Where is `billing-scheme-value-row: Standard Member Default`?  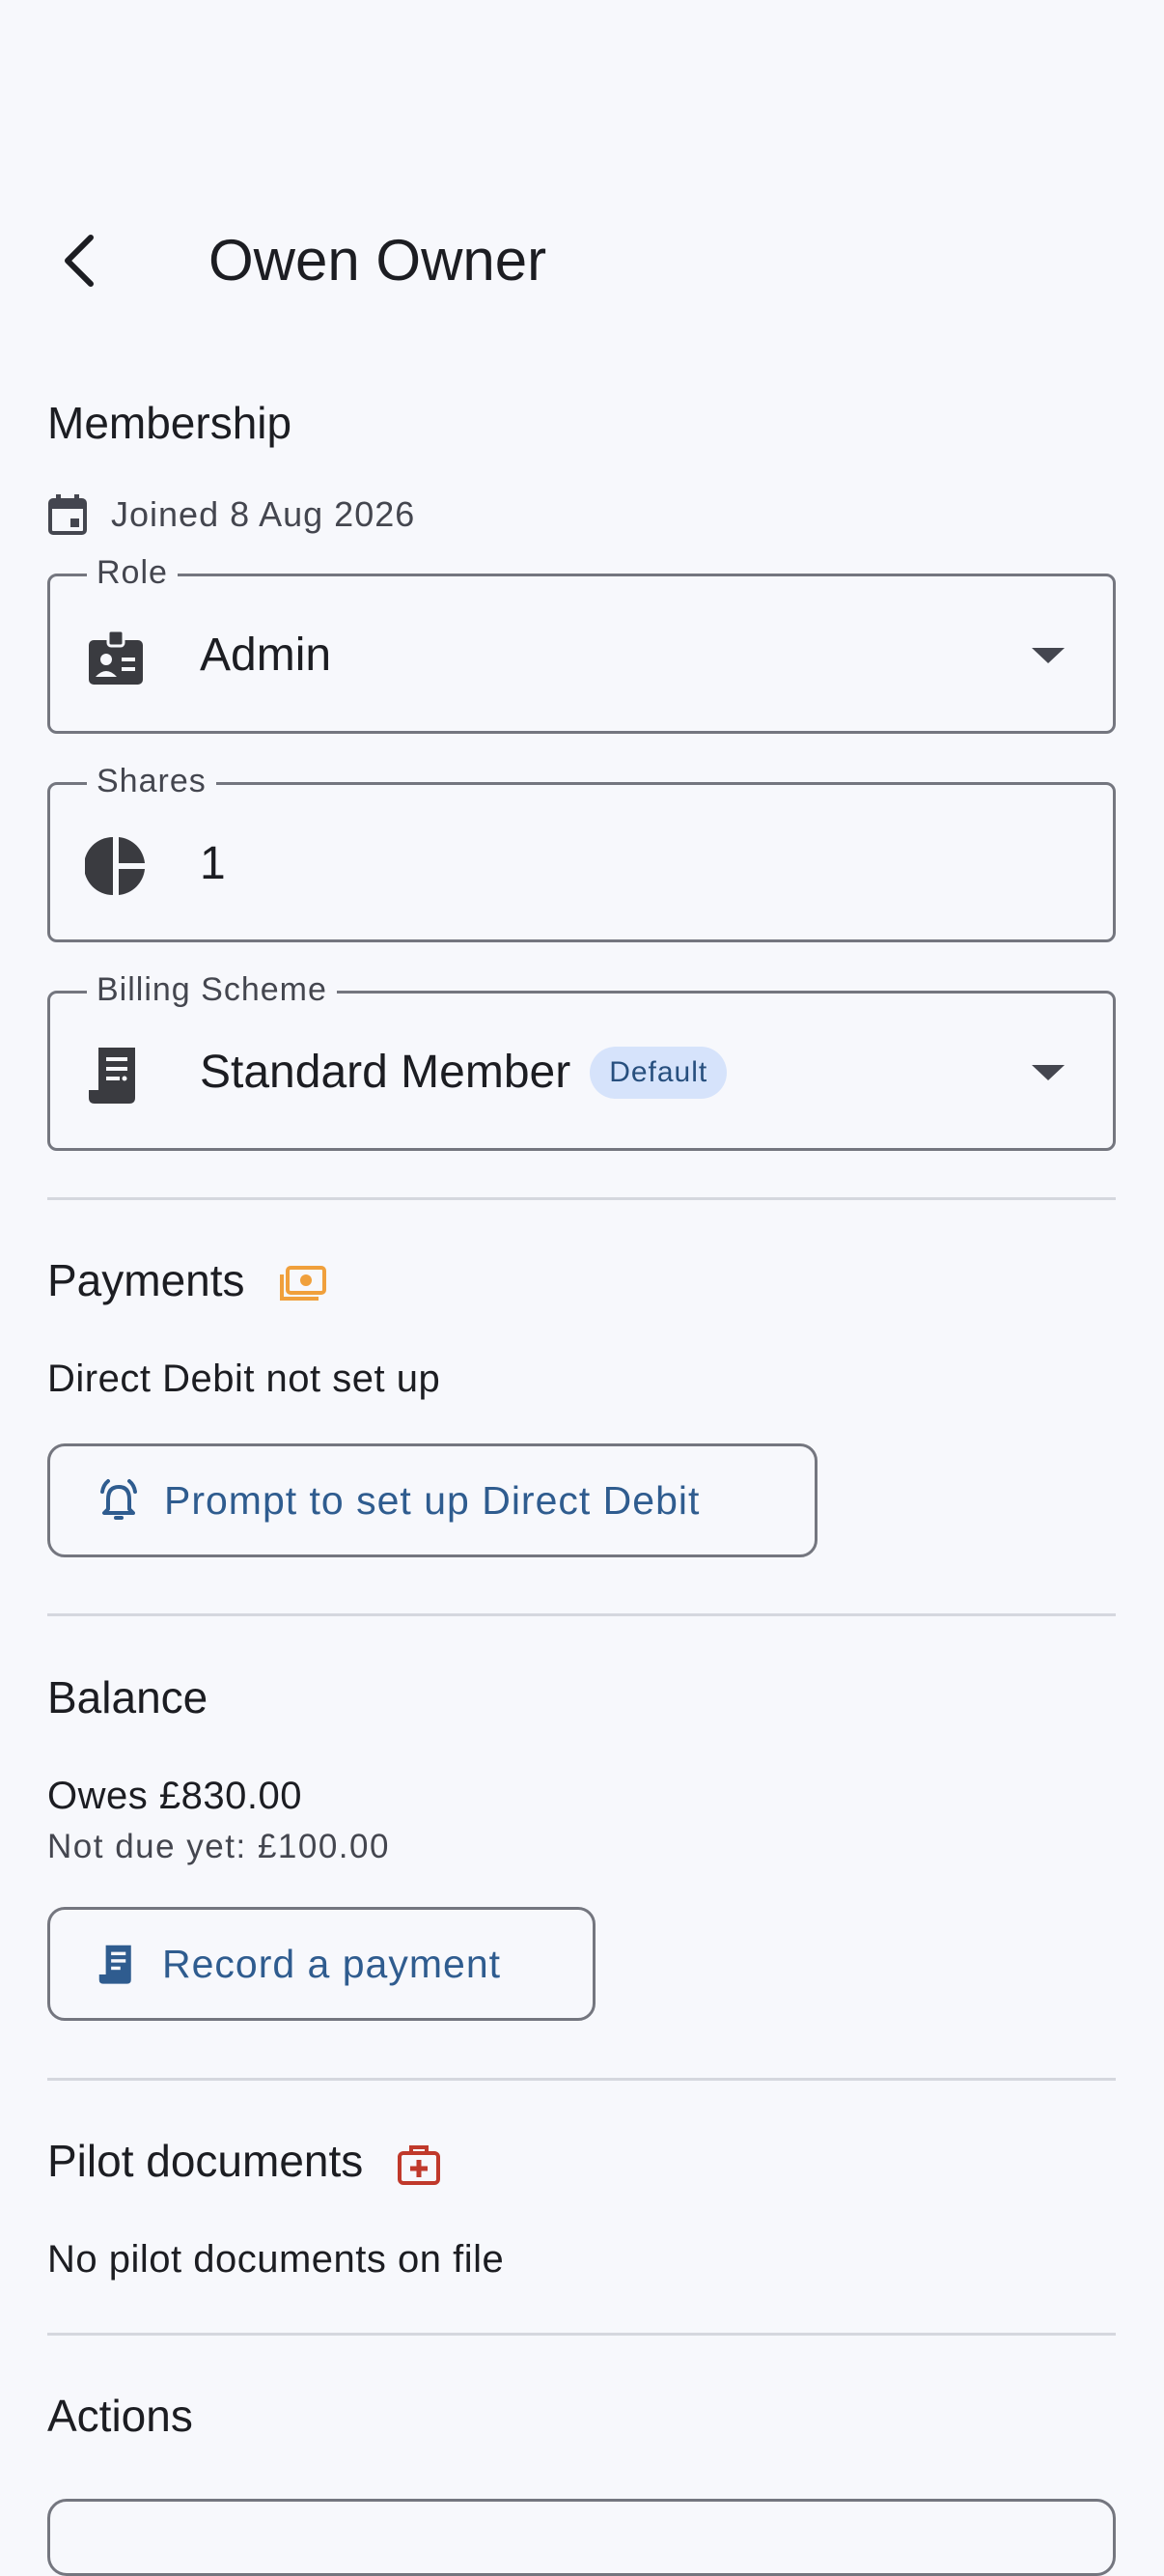 billing-scheme-value-row: Standard Member Default is located at coordinates (464, 1073).